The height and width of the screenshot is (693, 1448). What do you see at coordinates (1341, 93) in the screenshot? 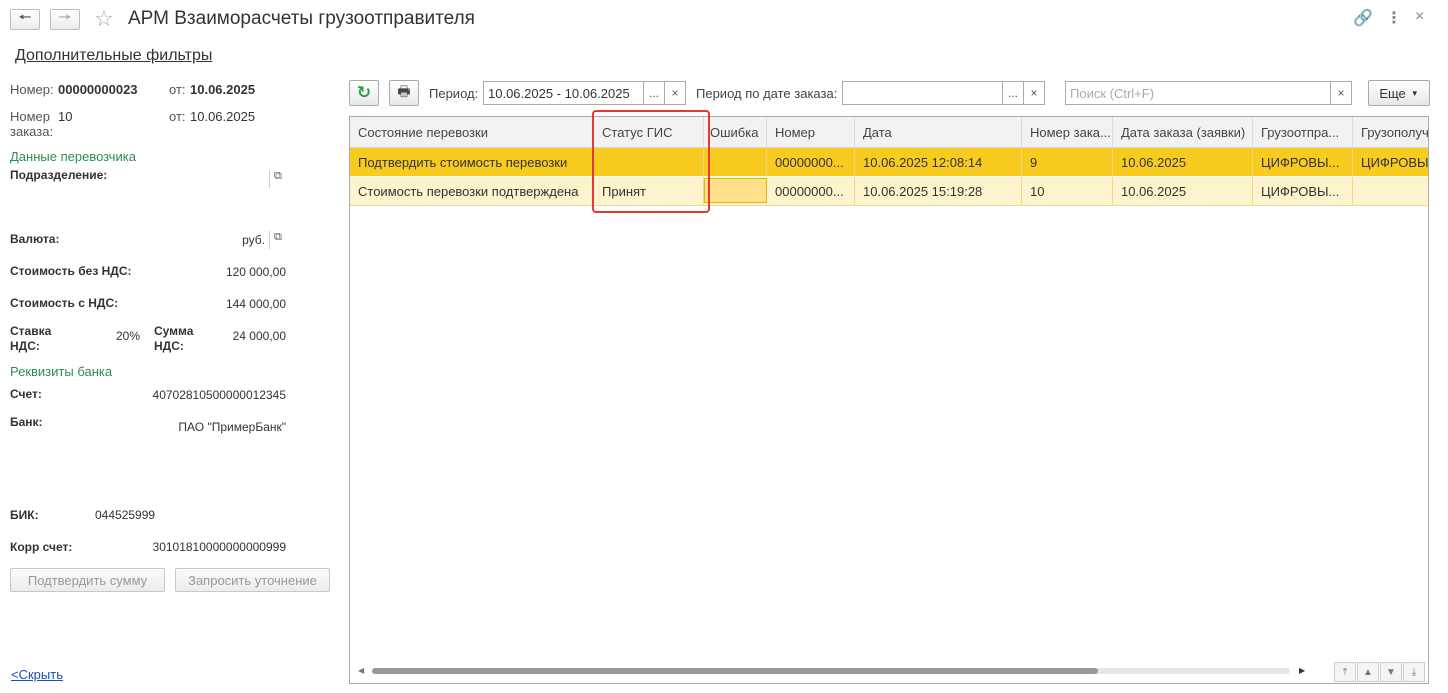
I see `search-clear-button: ×` at bounding box center [1341, 93].